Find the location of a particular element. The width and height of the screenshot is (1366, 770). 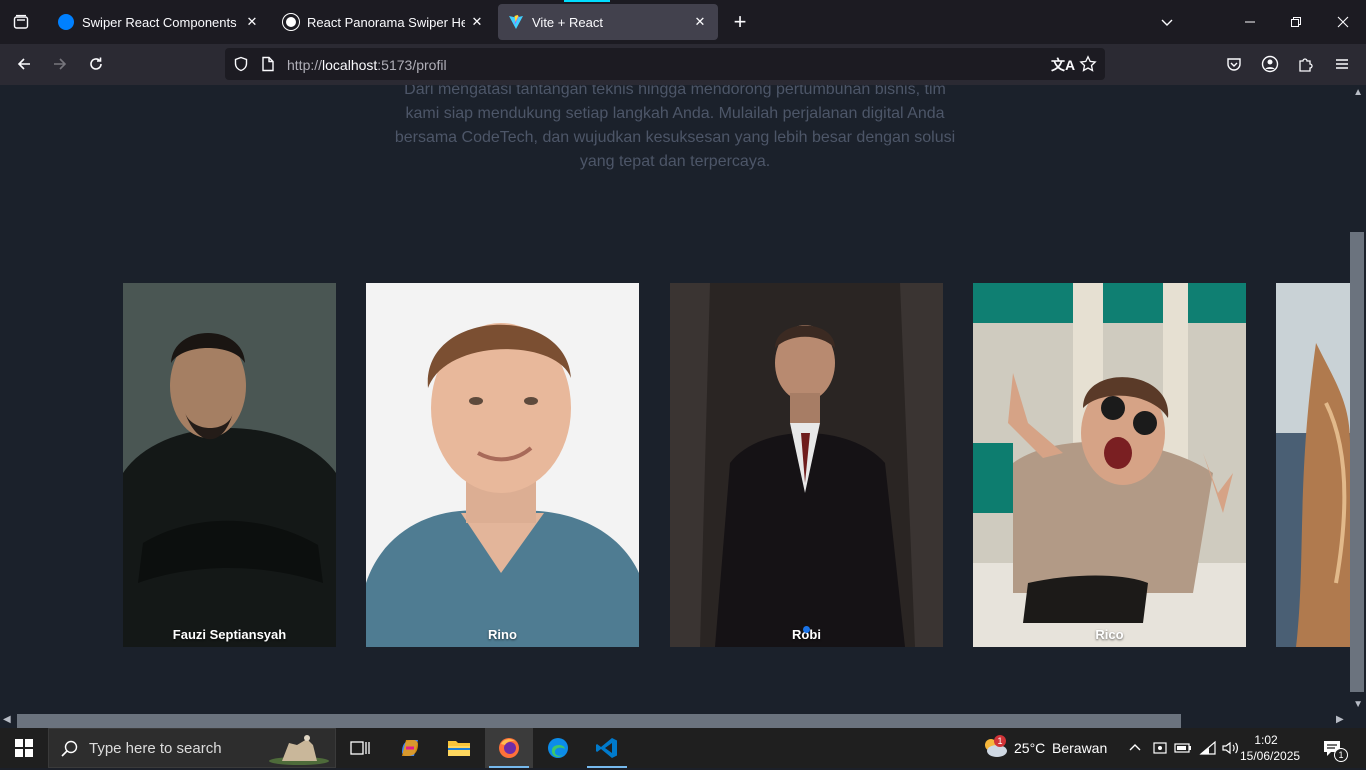

horizontal-scroll-thumb is located at coordinates (599, 721).